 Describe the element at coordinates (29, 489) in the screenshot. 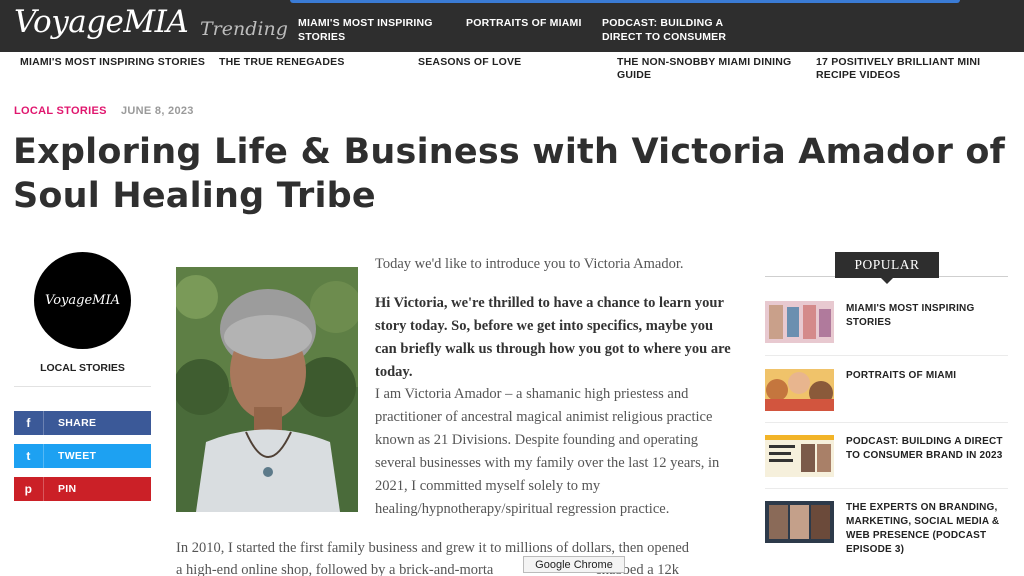

I see `pinterest-icon: p` at that location.